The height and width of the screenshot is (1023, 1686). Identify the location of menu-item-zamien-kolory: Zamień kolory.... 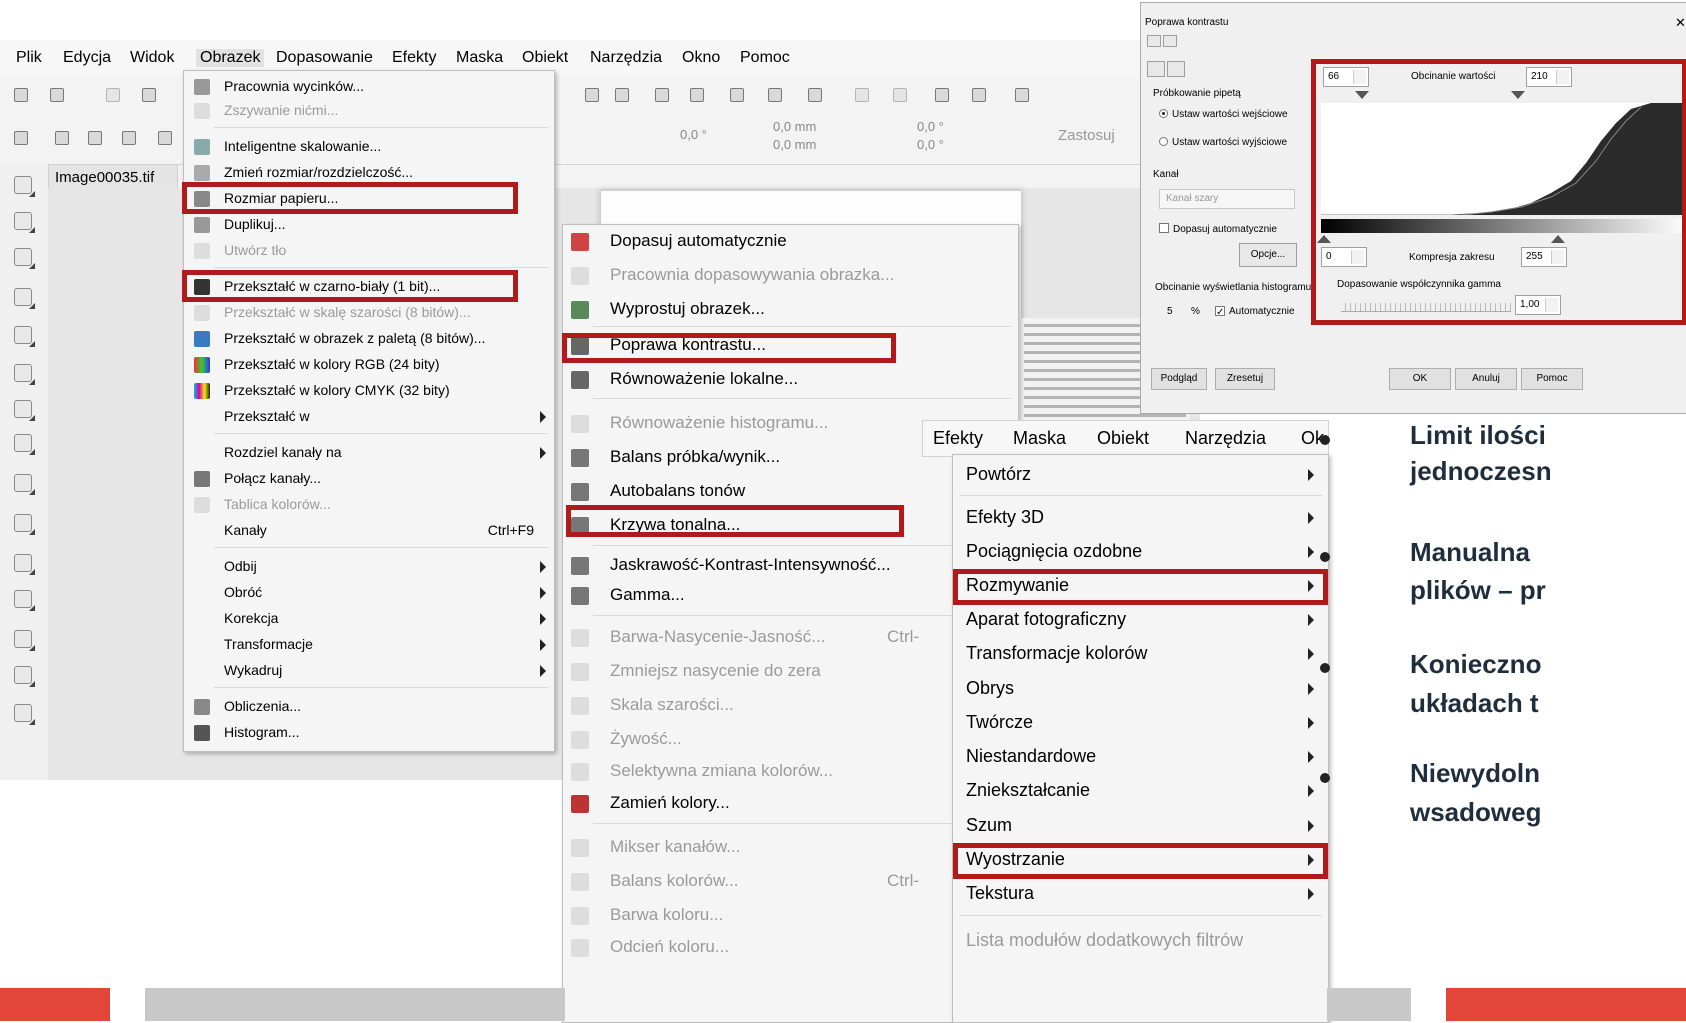
(790, 804).